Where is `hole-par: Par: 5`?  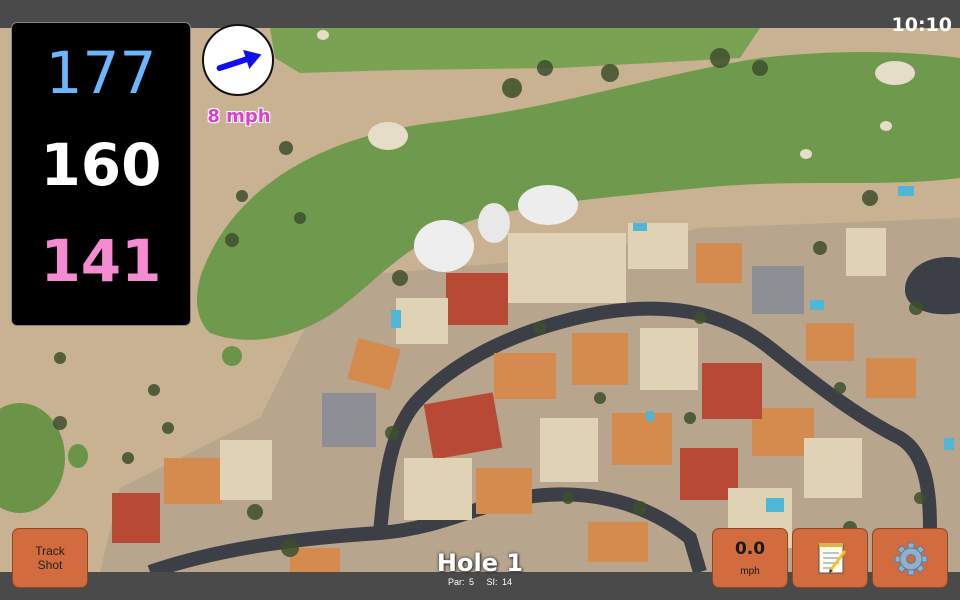 hole-par: Par: 5 is located at coordinates (460, 582).